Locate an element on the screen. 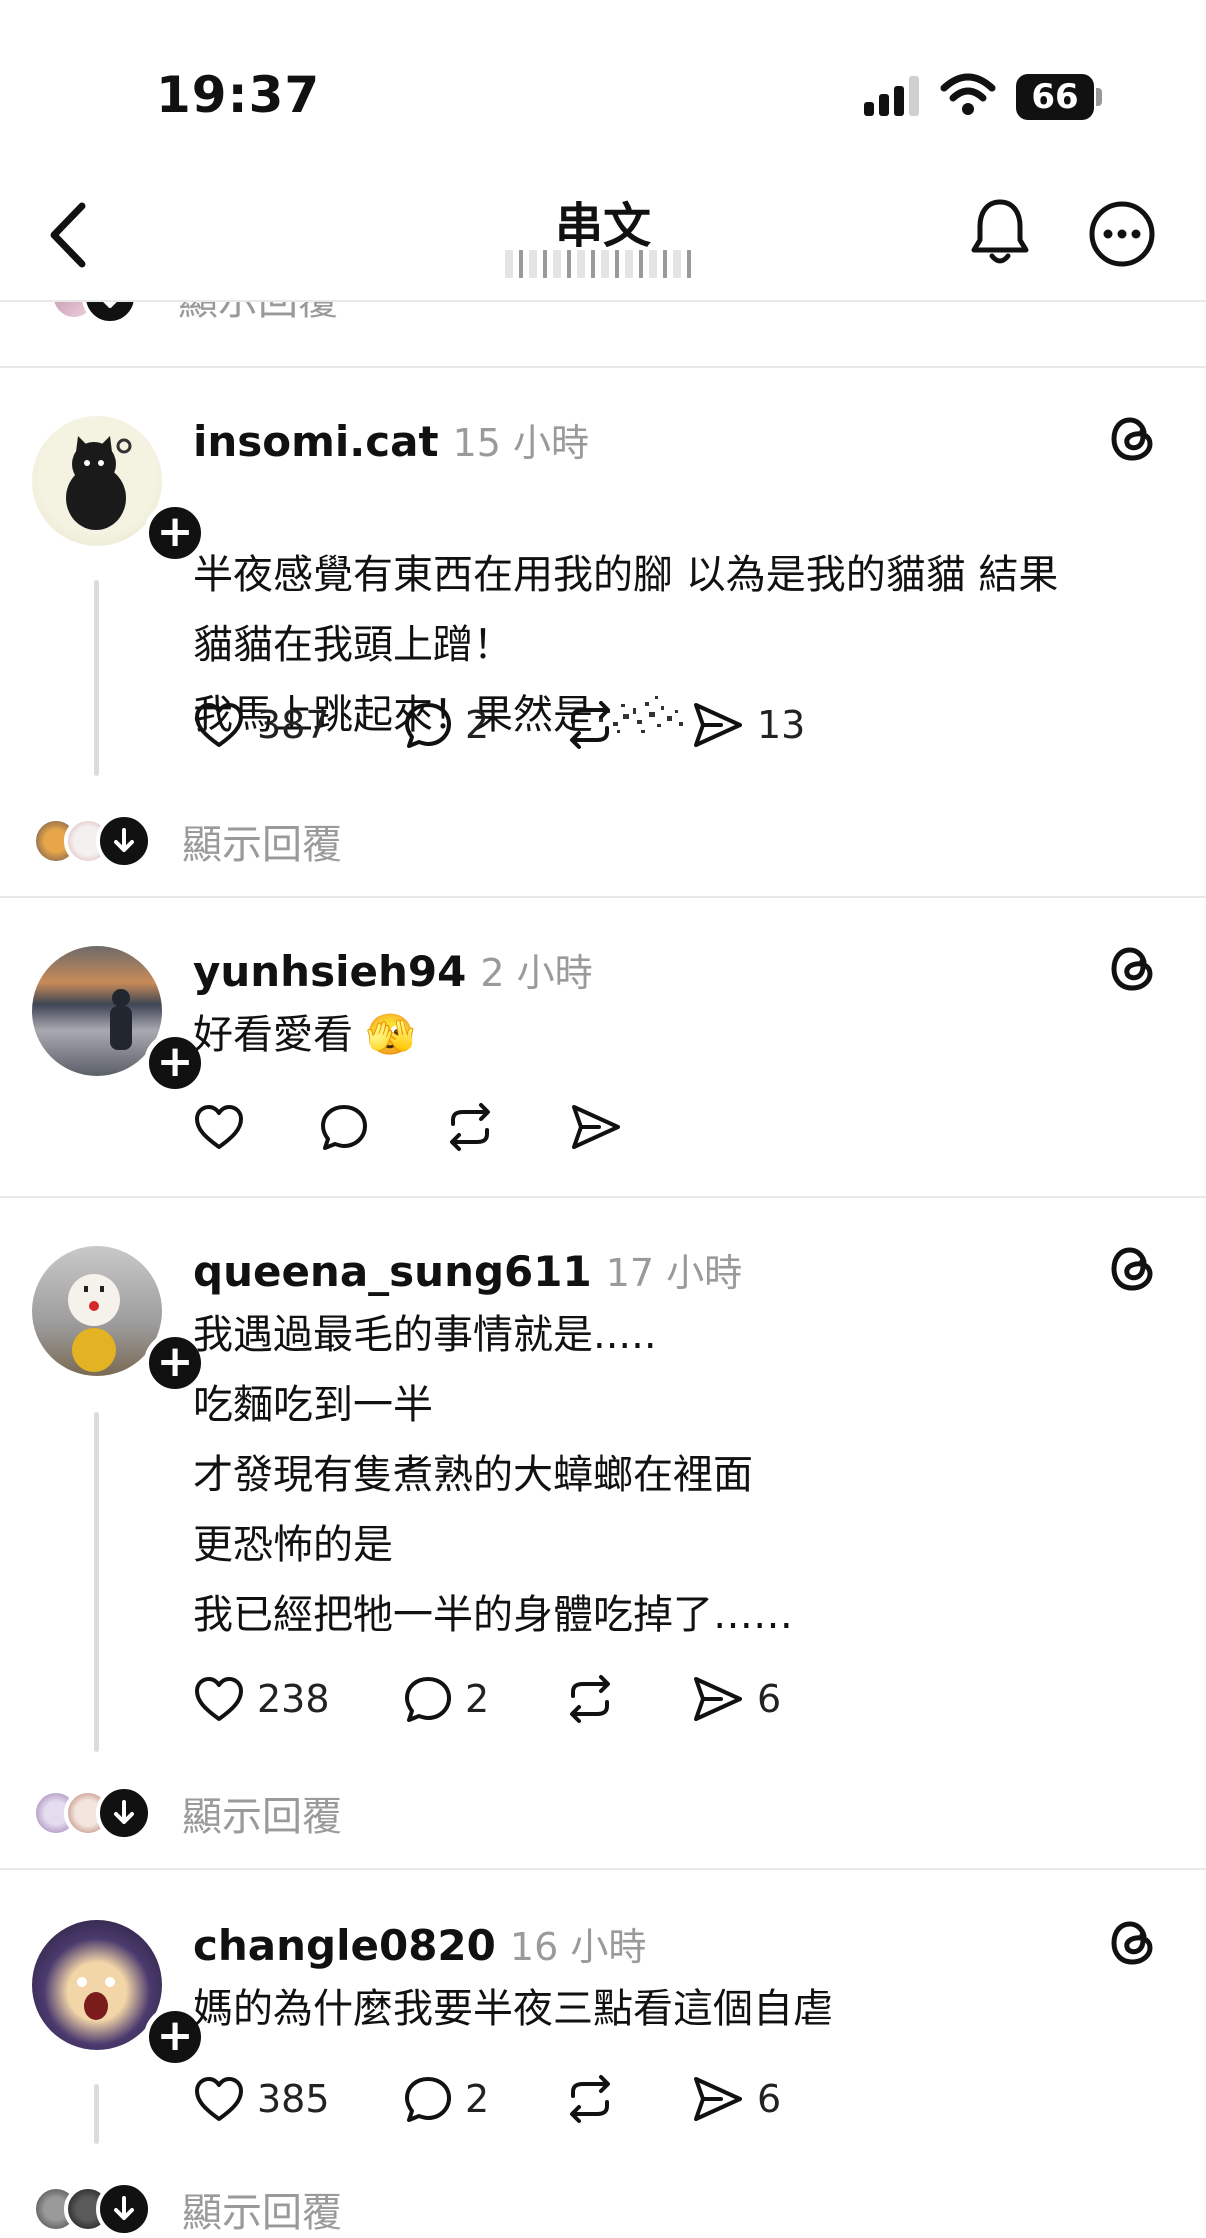 This screenshot has height=2238, width=1206. comment-button is located at coordinates (381, 1127).